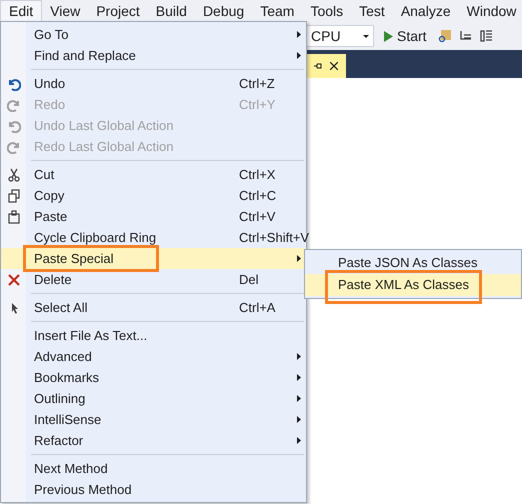 The image size is (522, 504). Describe the element at coordinates (490, 11) in the screenshot. I see `menu-bar-item: Window` at that location.